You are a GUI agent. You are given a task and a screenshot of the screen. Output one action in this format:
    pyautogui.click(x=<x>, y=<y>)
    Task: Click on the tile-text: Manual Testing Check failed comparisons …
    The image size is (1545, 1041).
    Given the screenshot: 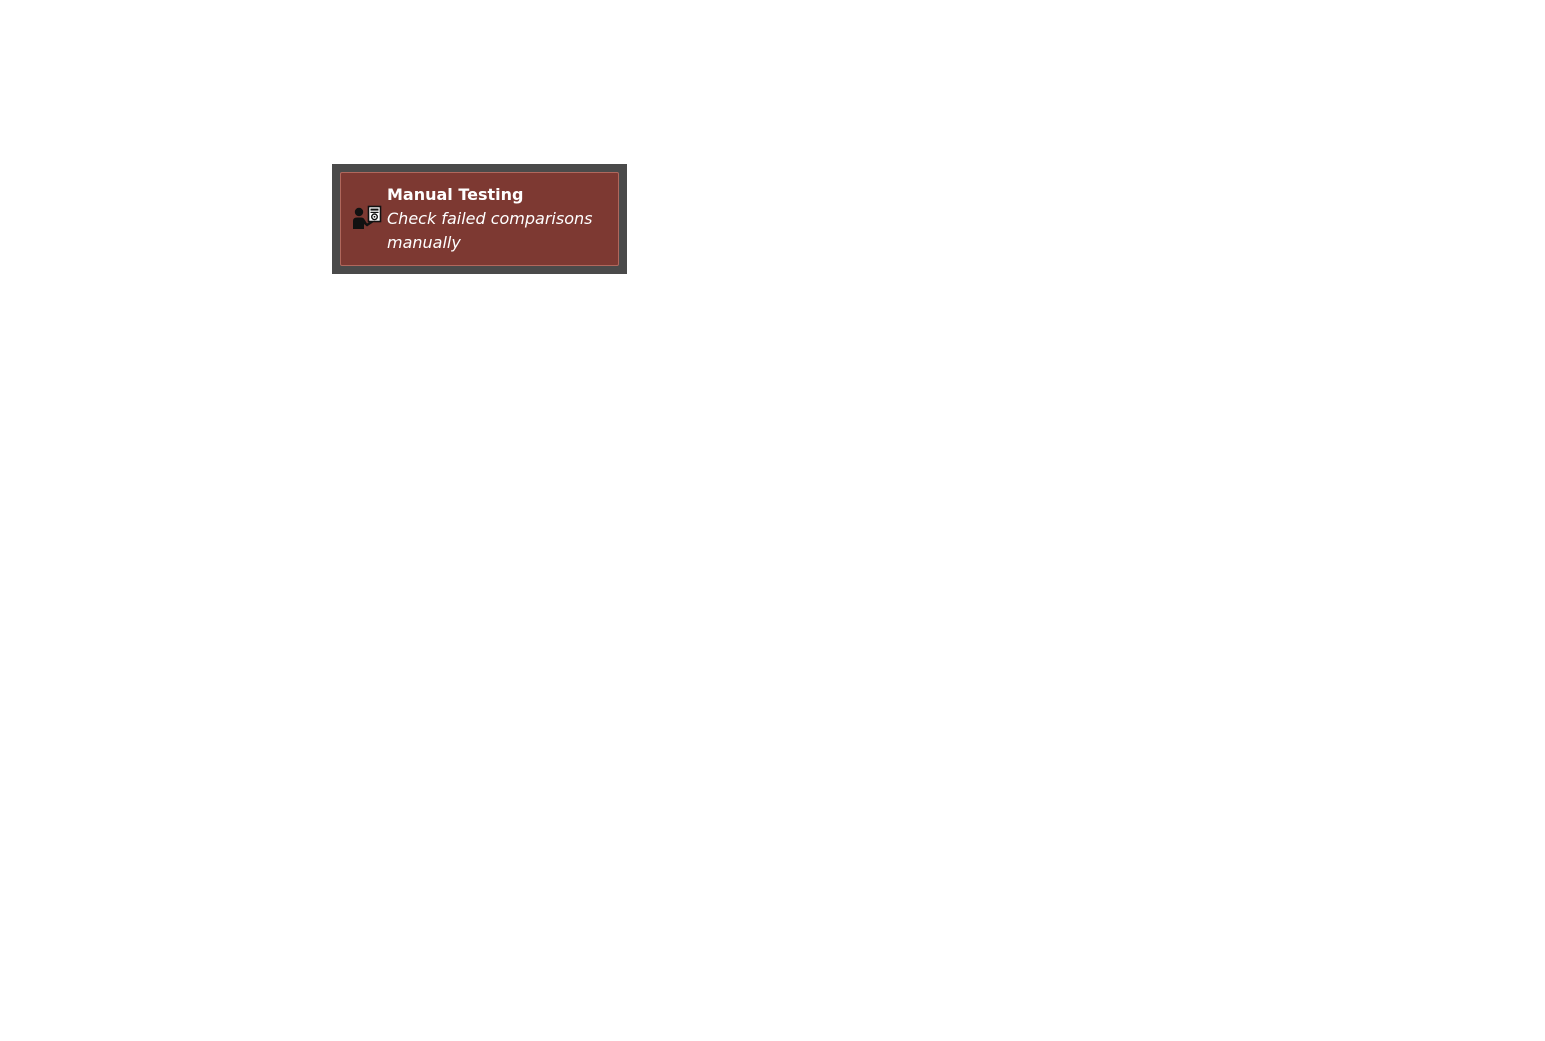 What is the action you would take?
    pyautogui.click(x=497, y=219)
    